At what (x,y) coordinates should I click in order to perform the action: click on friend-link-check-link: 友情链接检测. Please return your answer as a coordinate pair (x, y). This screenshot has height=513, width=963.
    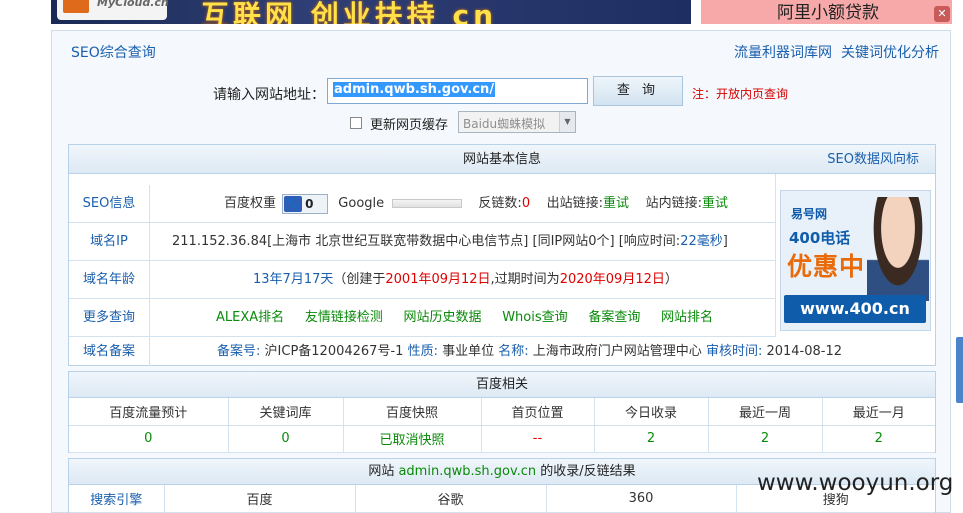
    Looking at the image, I should click on (344, 317).